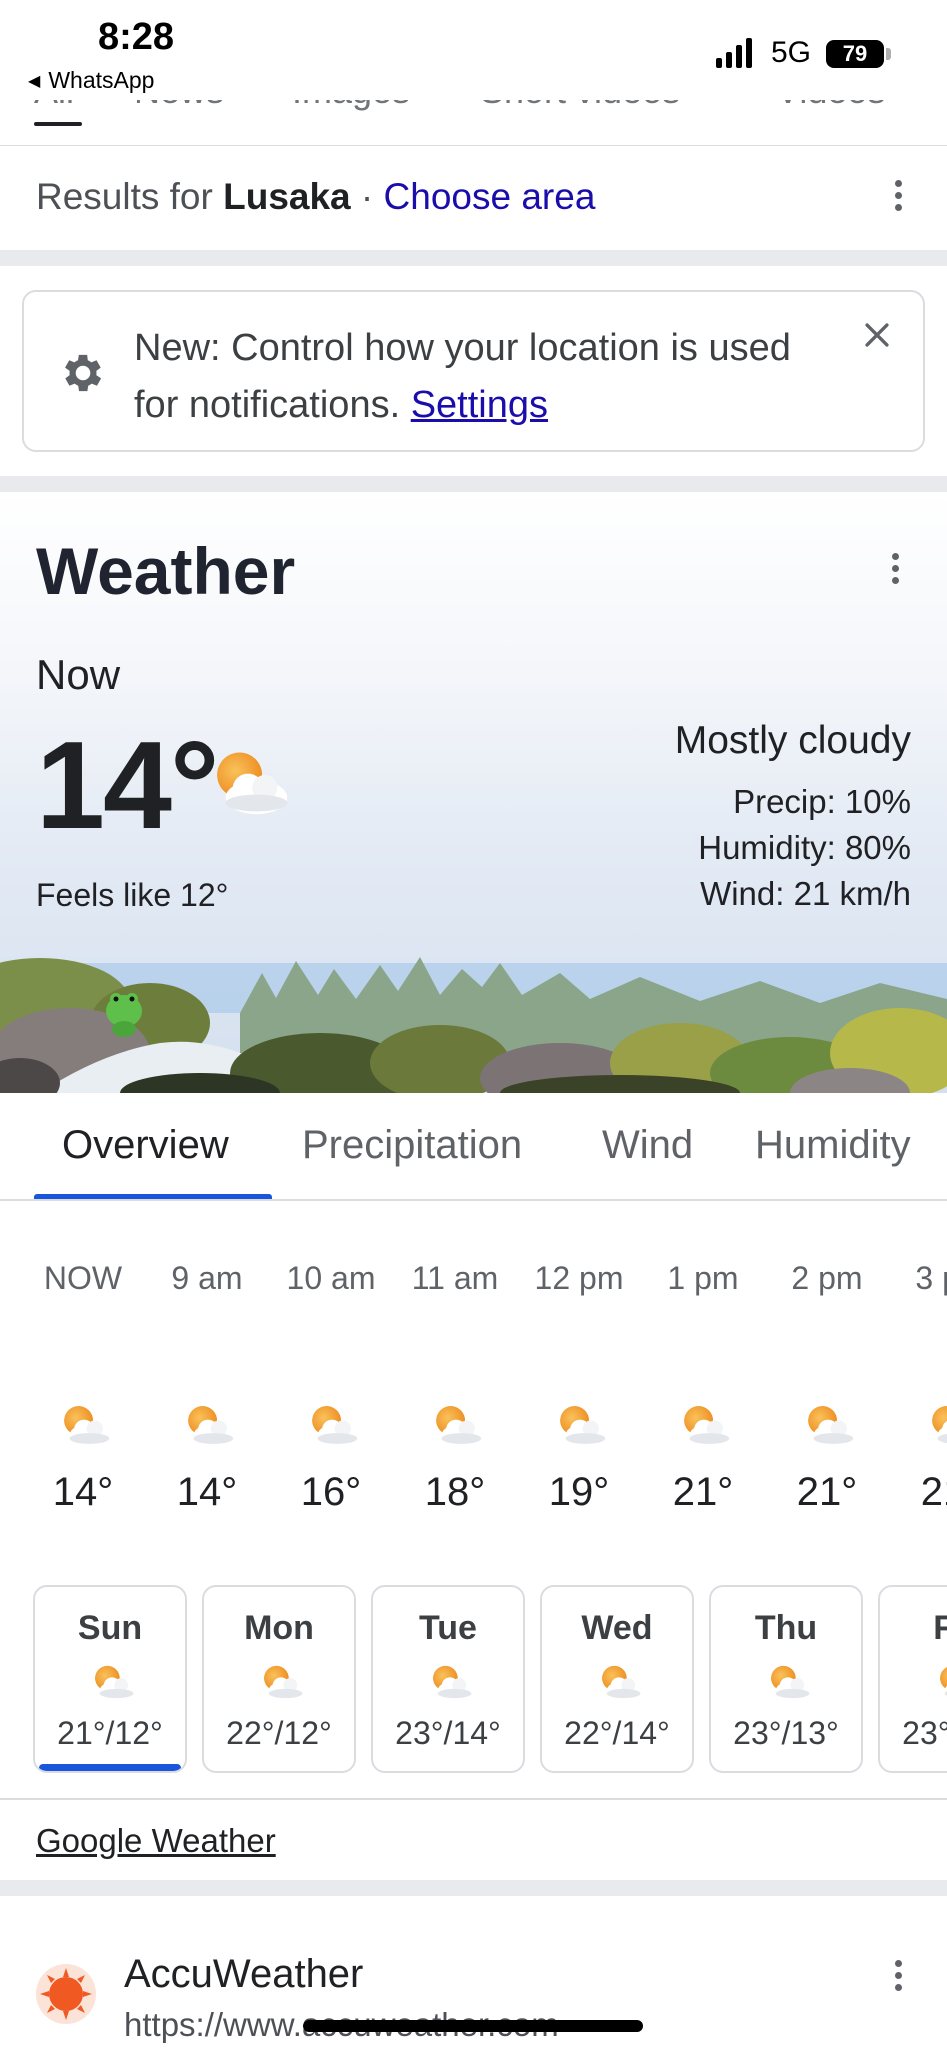  I want to click on day-temperatures: 23°/13°, so click(786, 1733).